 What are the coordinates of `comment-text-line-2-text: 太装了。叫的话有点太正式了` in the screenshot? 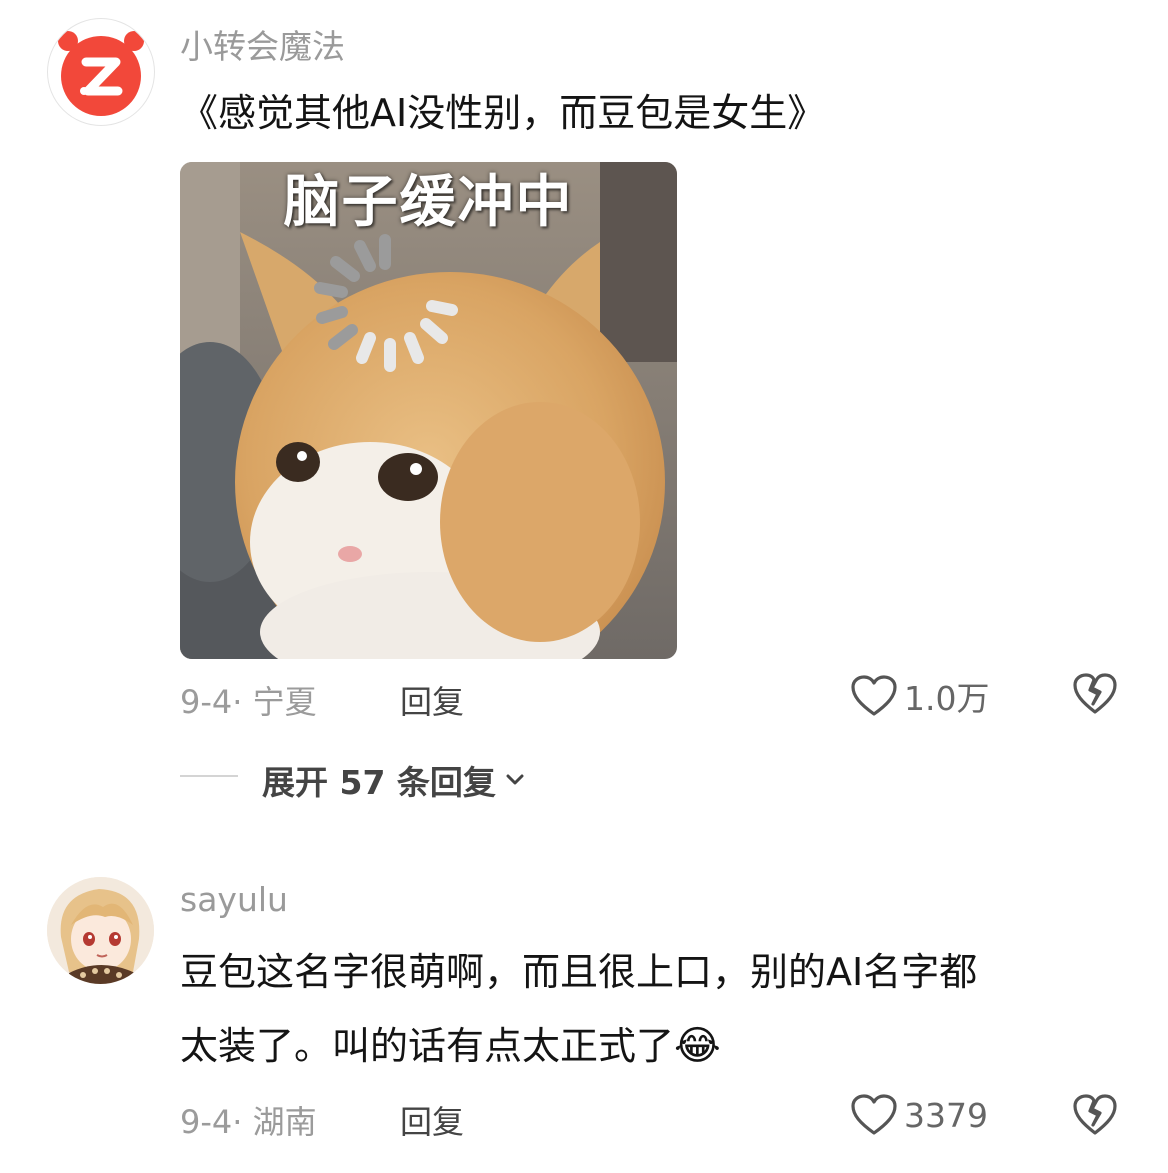 It's located at (427, 1046).